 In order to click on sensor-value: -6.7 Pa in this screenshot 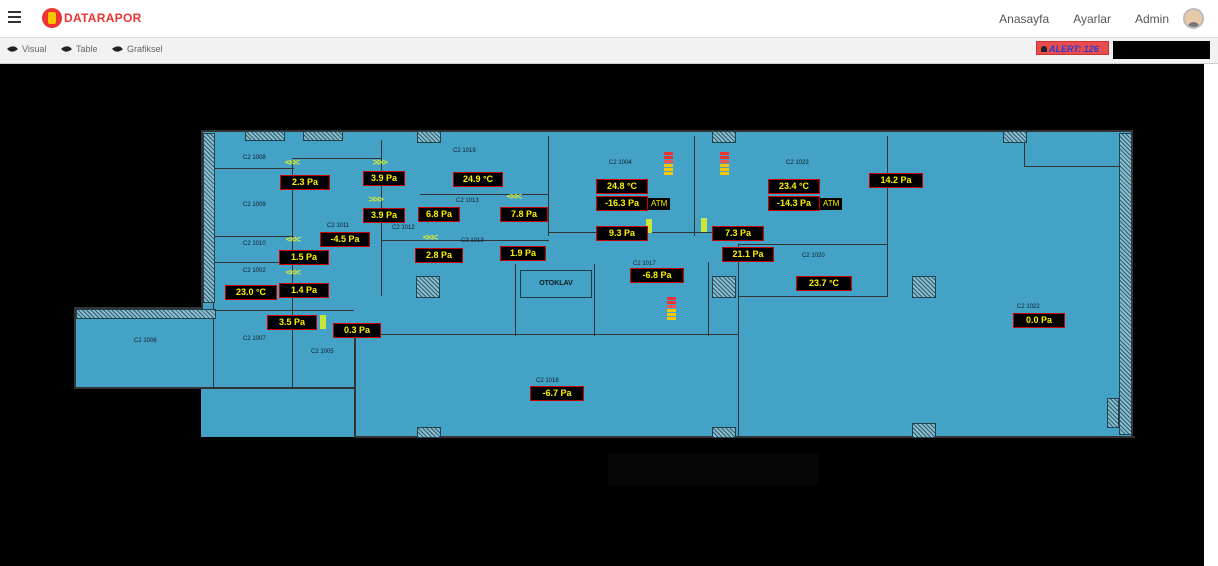, I will do `click(557, 393)`.